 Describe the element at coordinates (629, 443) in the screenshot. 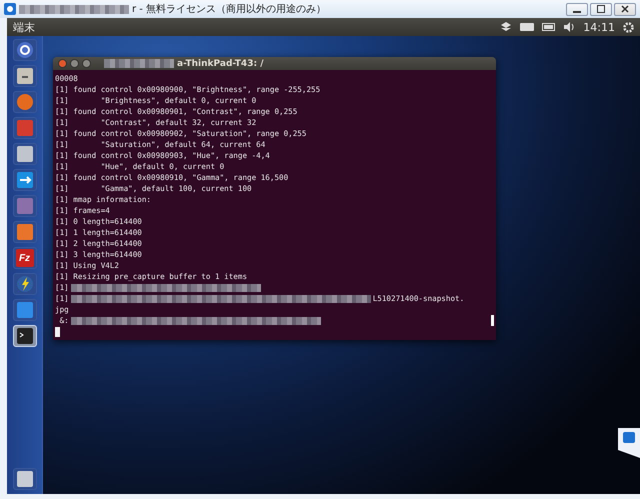

I see `remote-tab-icon` at that location.